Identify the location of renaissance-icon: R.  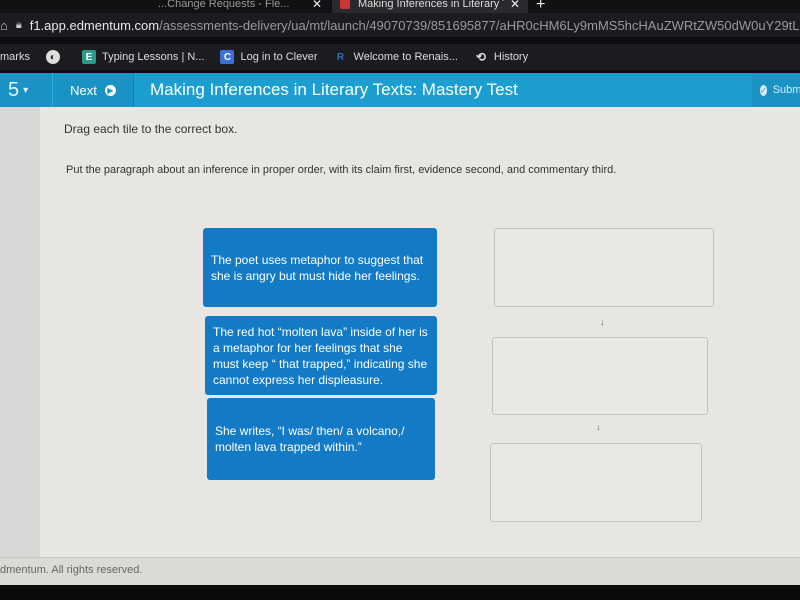
(340, 57).